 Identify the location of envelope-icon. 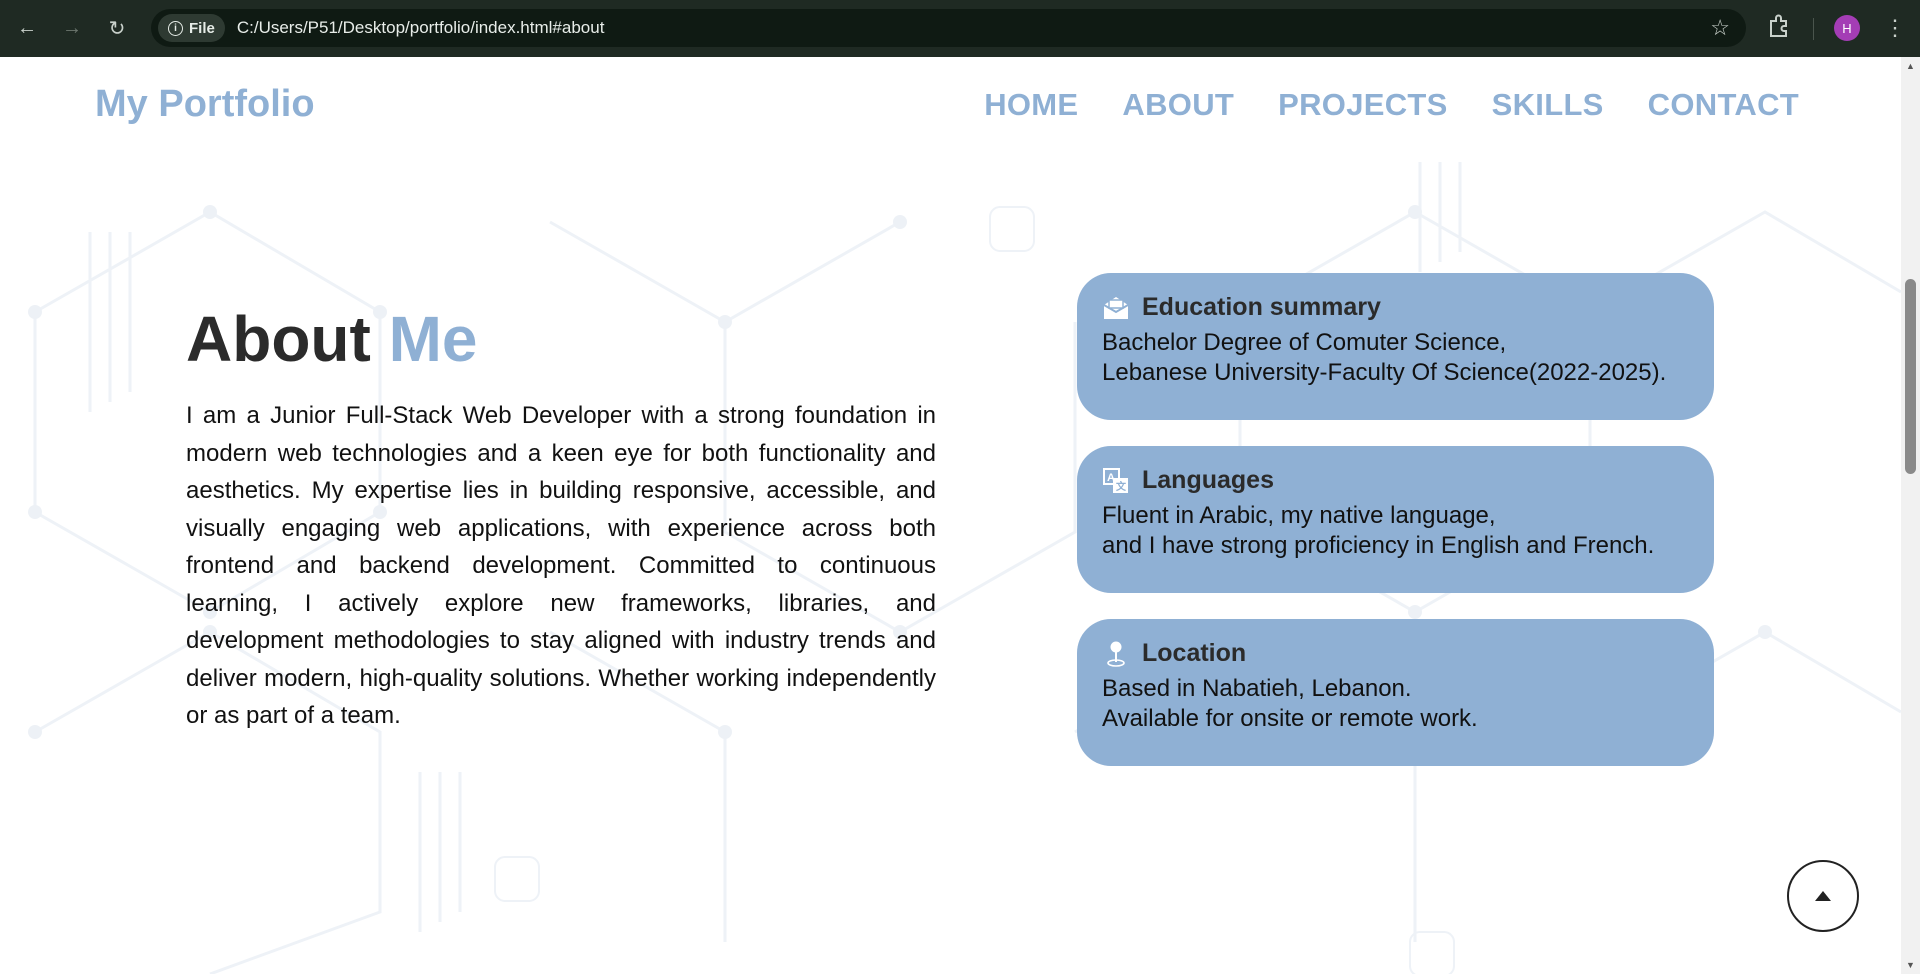
(1116, 308).